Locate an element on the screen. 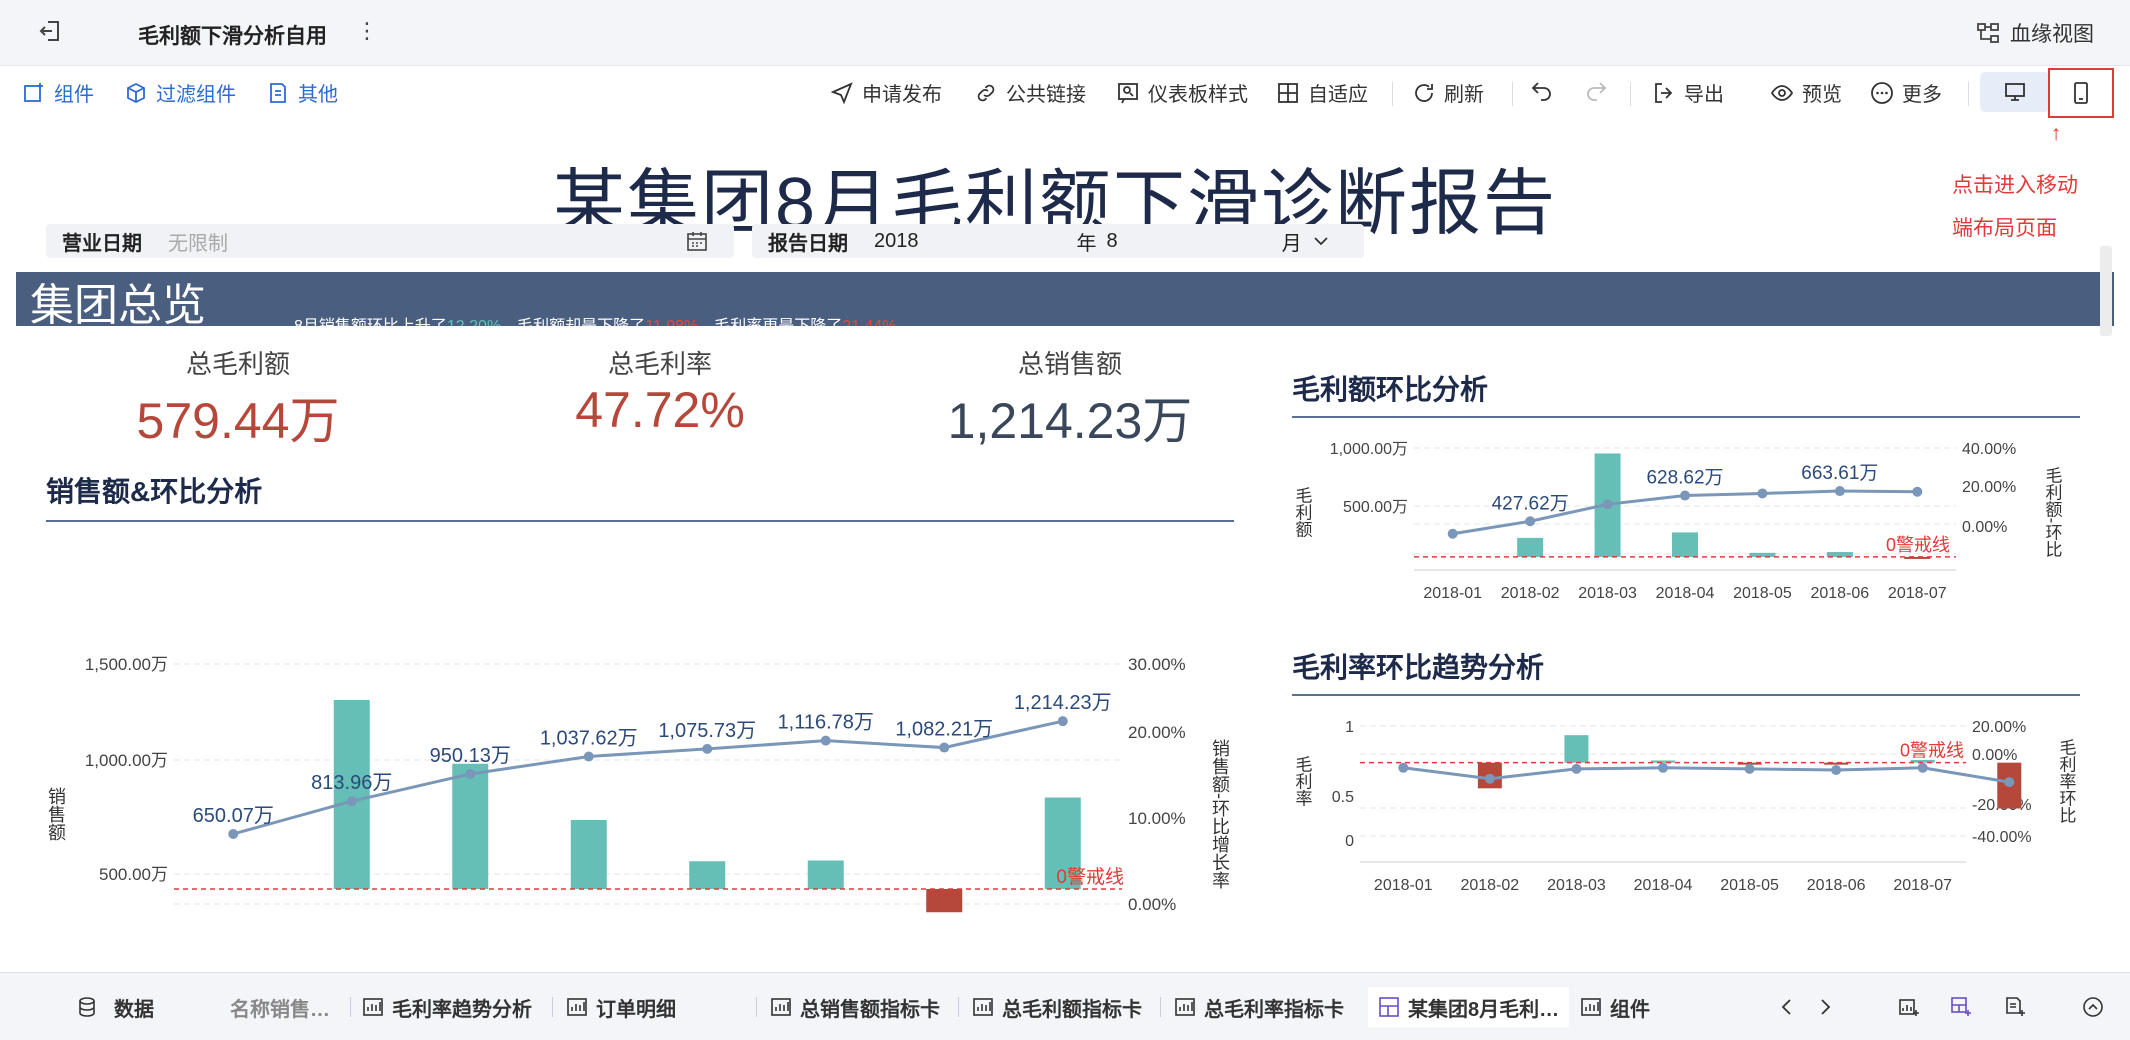  dashboard-style-label: 仪表板样式 is located at coordinates (1198, 95).